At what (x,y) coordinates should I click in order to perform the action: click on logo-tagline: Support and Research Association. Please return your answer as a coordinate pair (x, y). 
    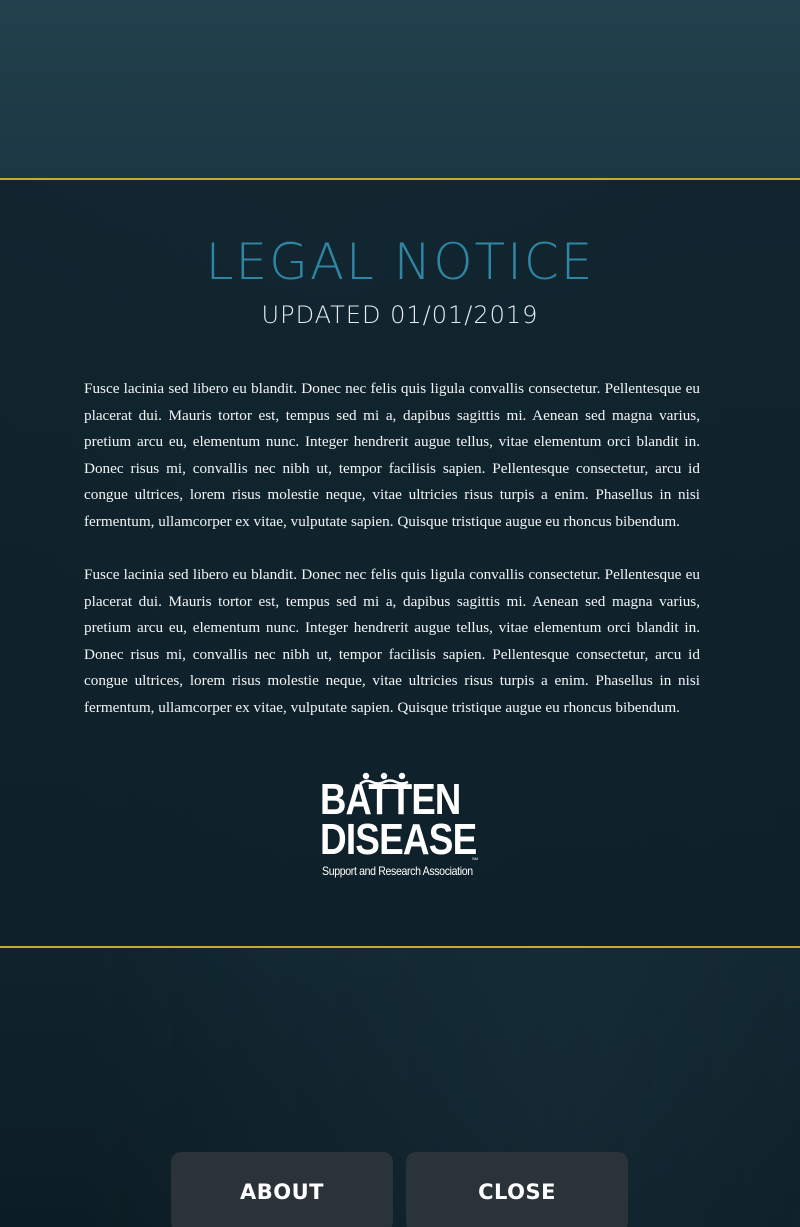
    Looking at the image, I should click on (397, 871).